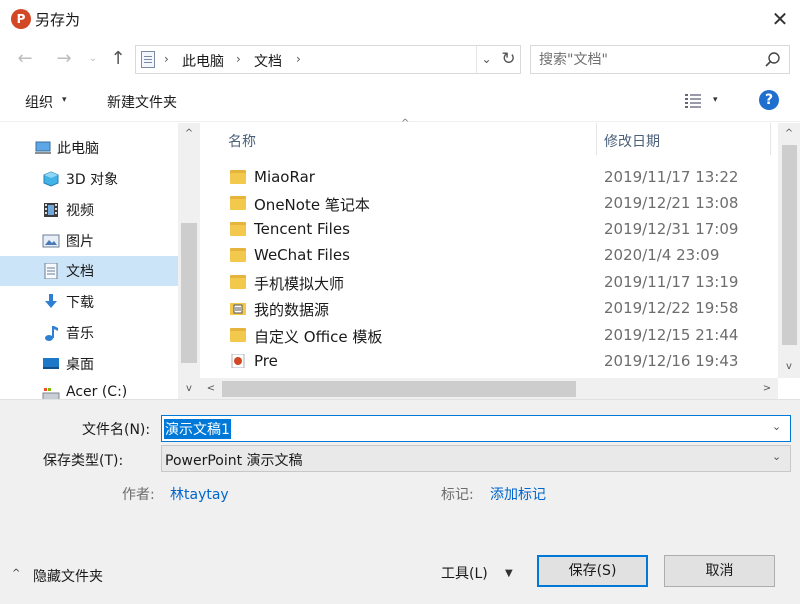  I want to click on list-item: Pre 2019/12/16 19:43, so click(489, 362).